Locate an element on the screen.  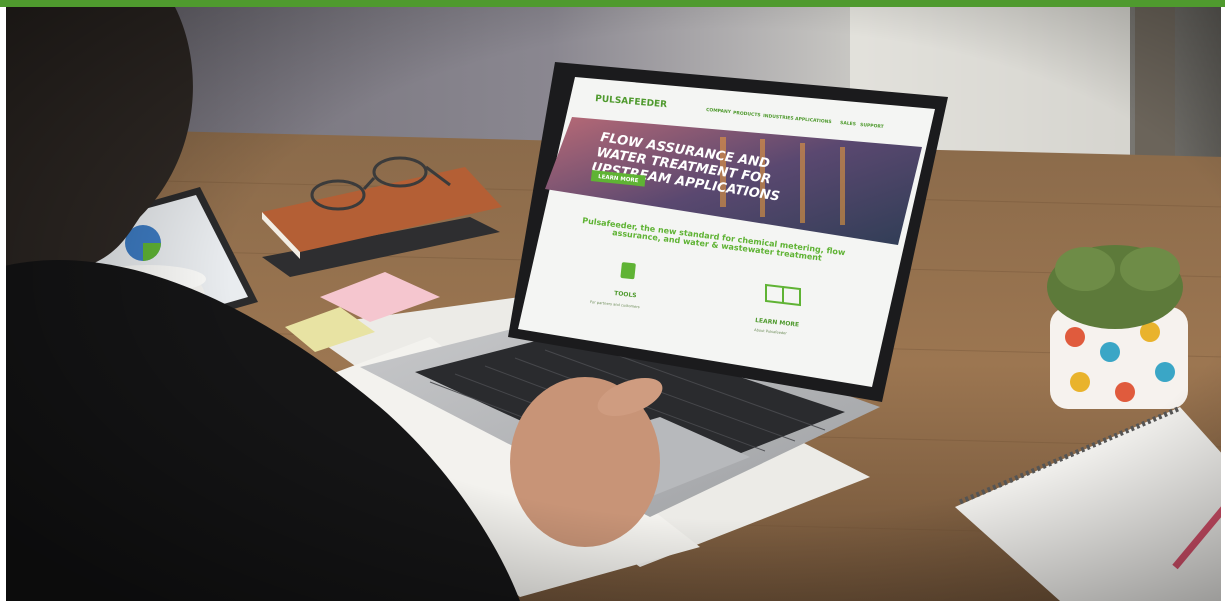
brand-top-bar is located at coordinates (612, 3).